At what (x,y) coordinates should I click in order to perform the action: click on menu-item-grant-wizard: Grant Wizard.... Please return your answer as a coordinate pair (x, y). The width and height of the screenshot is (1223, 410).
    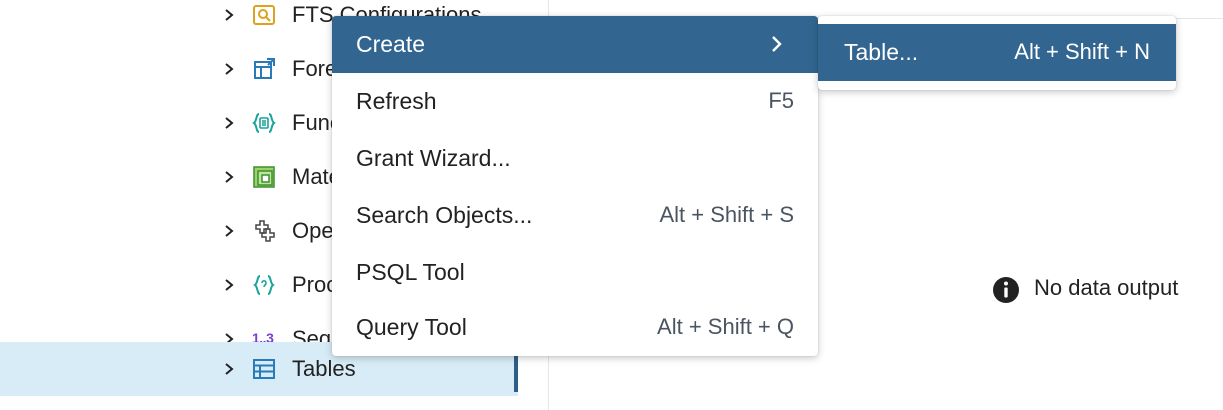
    Looking at the image, I should click on (575, 158).